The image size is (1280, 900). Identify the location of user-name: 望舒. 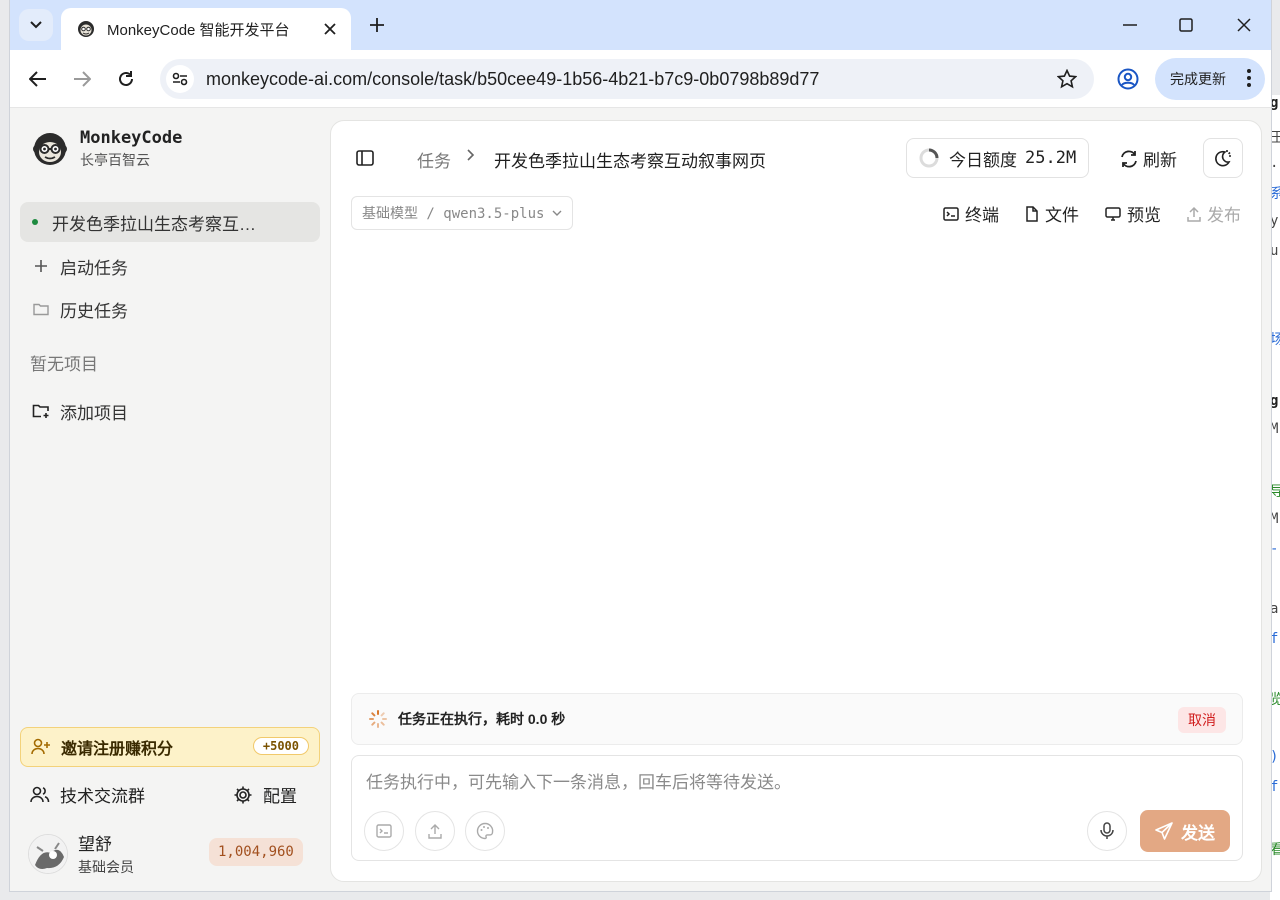
(95, 844).